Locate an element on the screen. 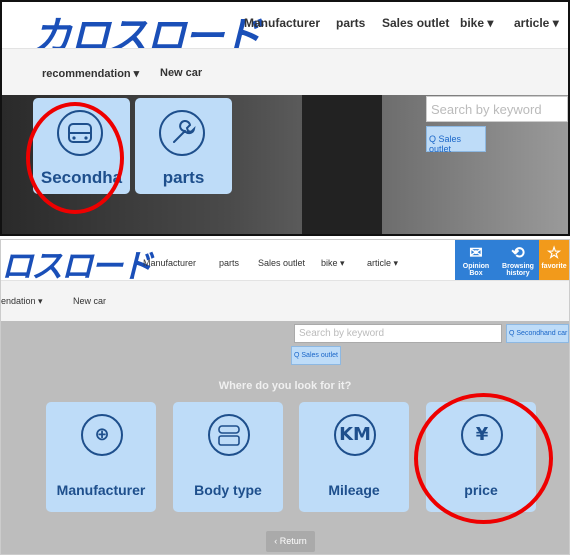 This screenshot has height=555, width=570. wrench-icon is located at coordinates (182, 133).